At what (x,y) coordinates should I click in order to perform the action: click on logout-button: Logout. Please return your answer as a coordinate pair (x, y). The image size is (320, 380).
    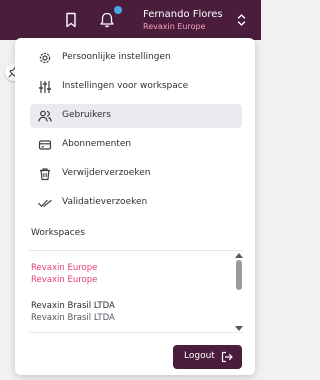
    Looking at the image, I should click on (207, 357).